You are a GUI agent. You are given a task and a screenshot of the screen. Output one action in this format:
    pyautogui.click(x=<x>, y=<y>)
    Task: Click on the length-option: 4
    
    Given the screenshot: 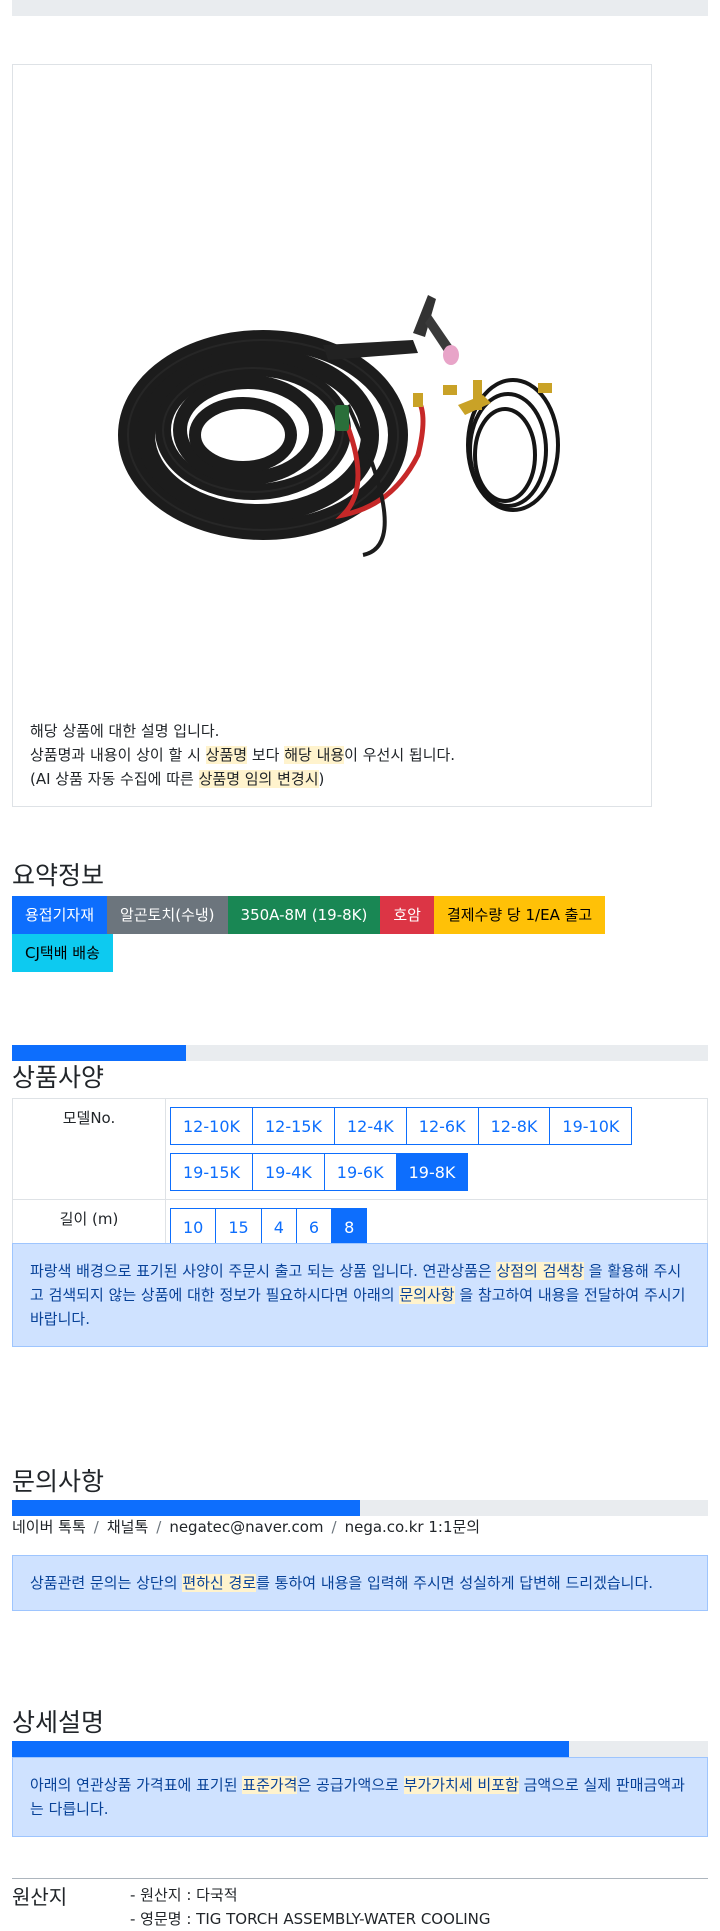 What is the action you would take?
    pyautogui.click(x=278, y=1227)
    